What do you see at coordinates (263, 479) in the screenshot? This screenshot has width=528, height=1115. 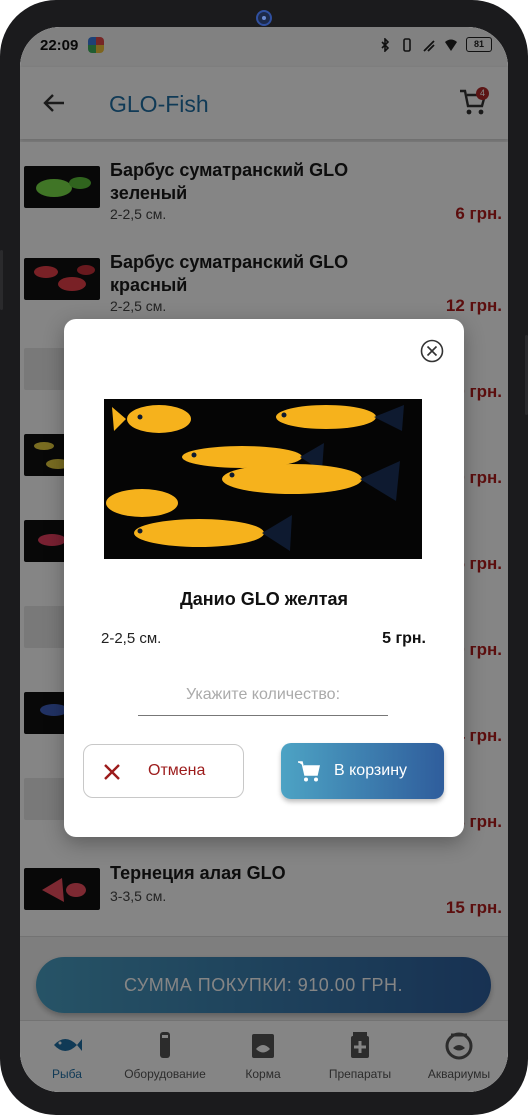 I see `product-image` at bounding box center [263, 479].